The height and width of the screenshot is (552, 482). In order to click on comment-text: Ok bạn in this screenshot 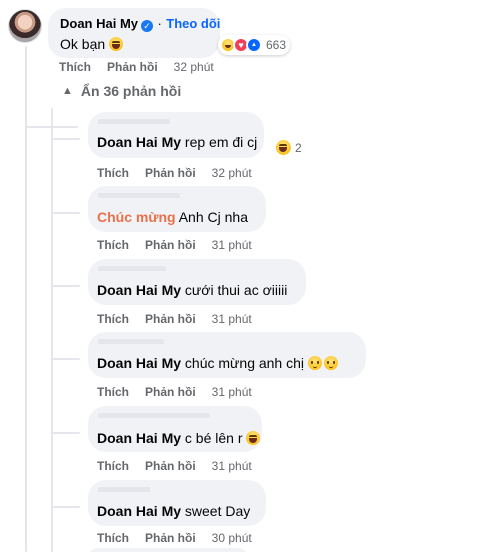, I will do `click(83, 44)`.